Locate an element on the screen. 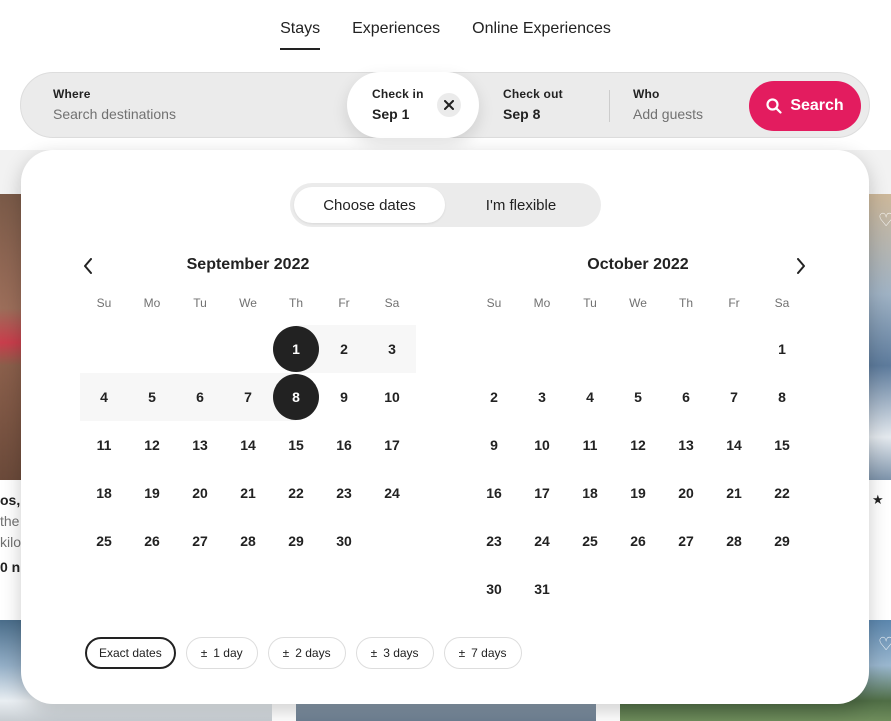 This screenshot has width=891, height=721. search-button-label: Search is located at coordinates (817, 105).